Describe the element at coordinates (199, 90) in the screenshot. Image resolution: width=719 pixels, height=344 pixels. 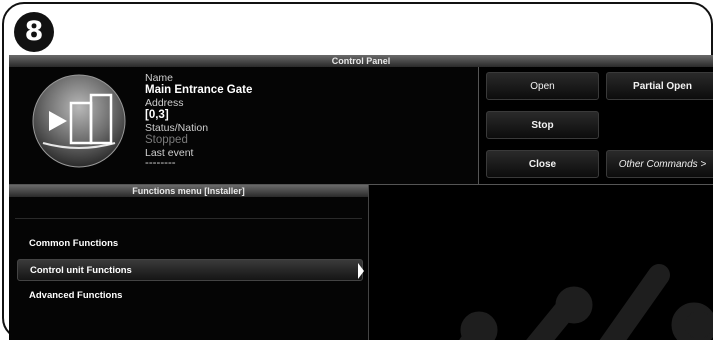
I see `device-name: Main Entrance Gate` at that location.